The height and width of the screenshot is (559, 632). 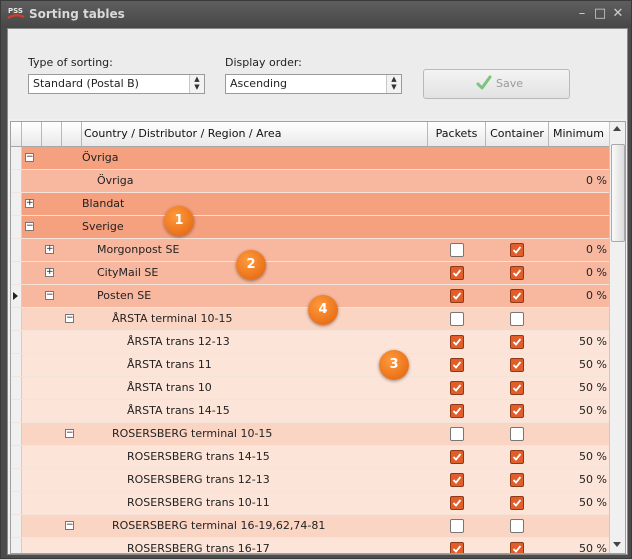 I want to click on column-header-name: Country / Distributor / Region / Area, so click(x=255, y=134).